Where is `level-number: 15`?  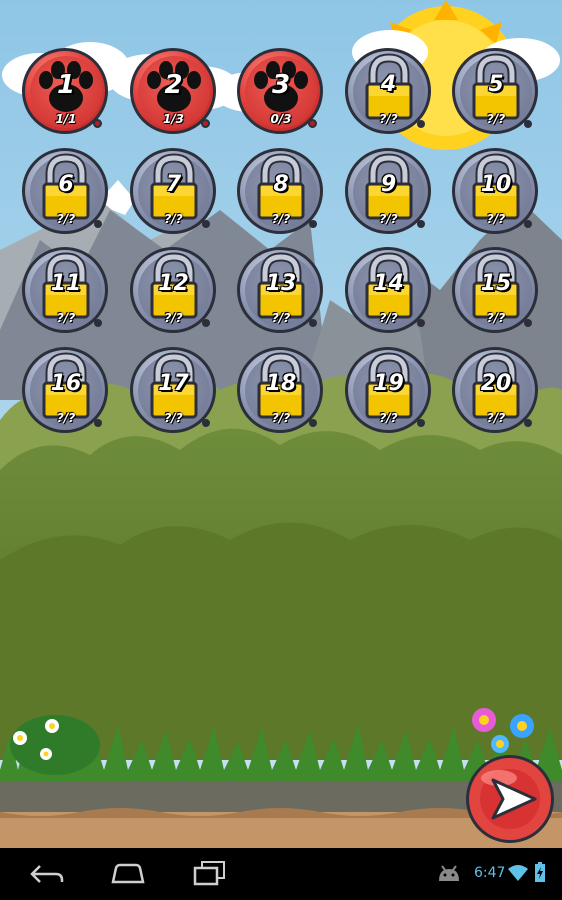
level-number: 15 is located at coordinates (496, 283).